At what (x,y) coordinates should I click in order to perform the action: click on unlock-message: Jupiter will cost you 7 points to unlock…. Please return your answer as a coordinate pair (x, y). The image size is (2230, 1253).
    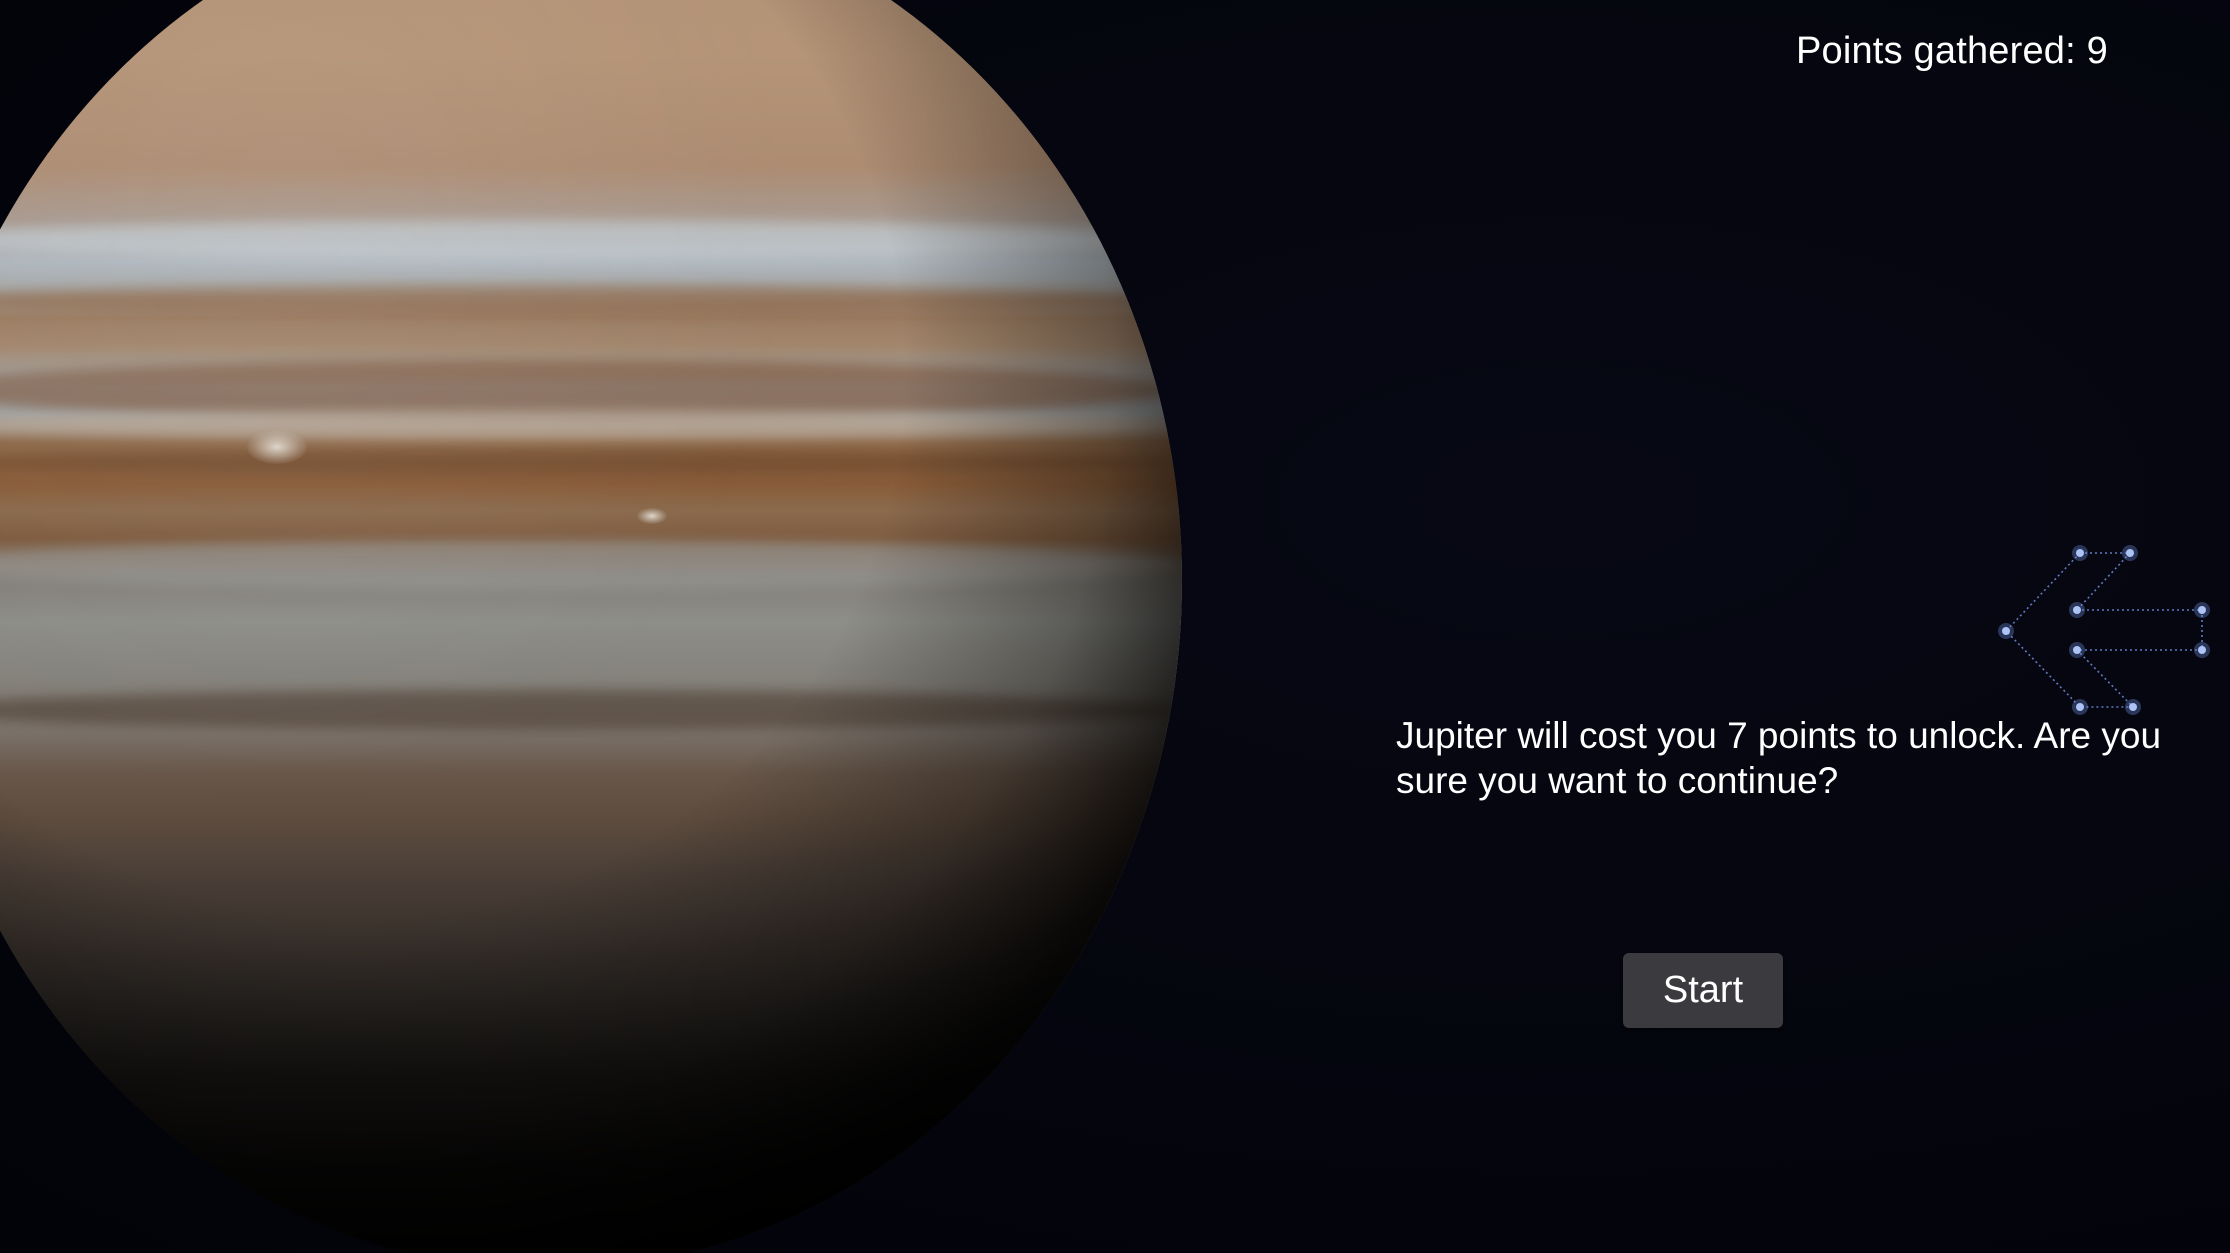
    Looking at the image, I should click on (1779, 758).